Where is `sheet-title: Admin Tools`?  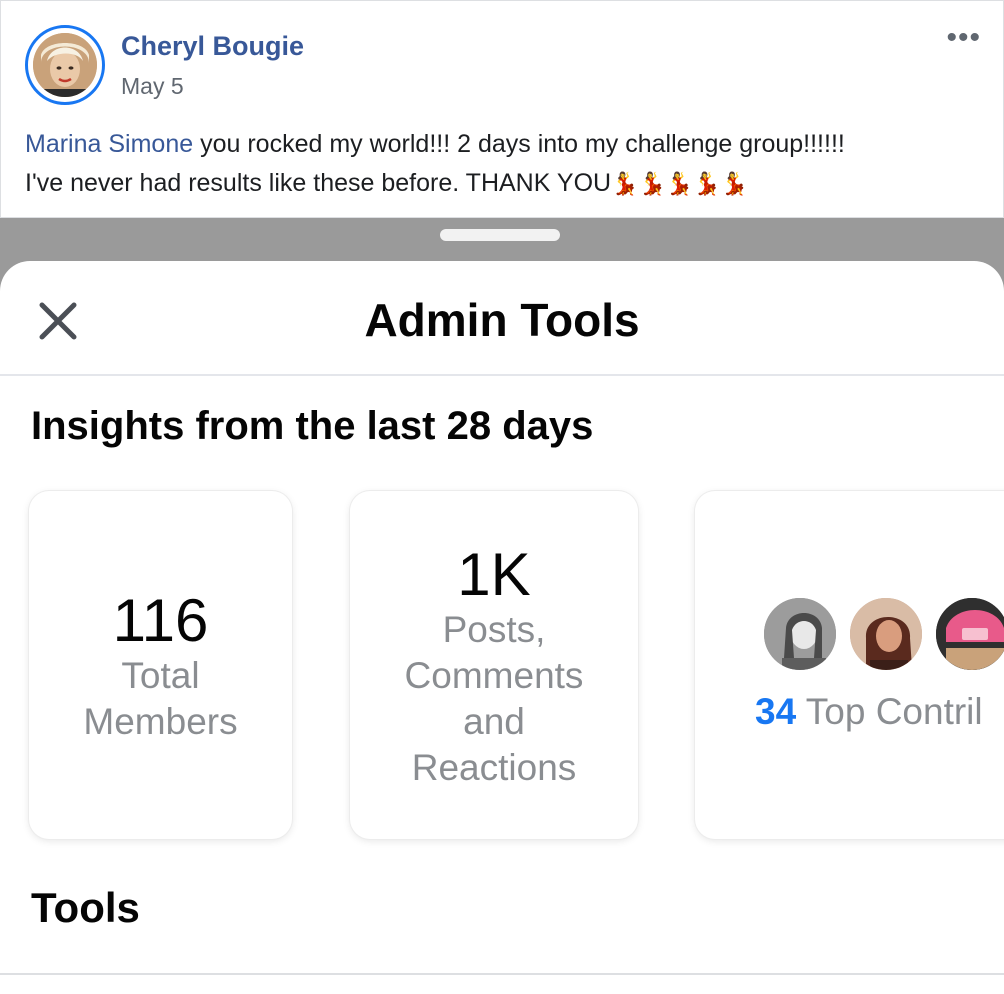
sheet-title: Admin Tools is located at coordinates (502, 320).